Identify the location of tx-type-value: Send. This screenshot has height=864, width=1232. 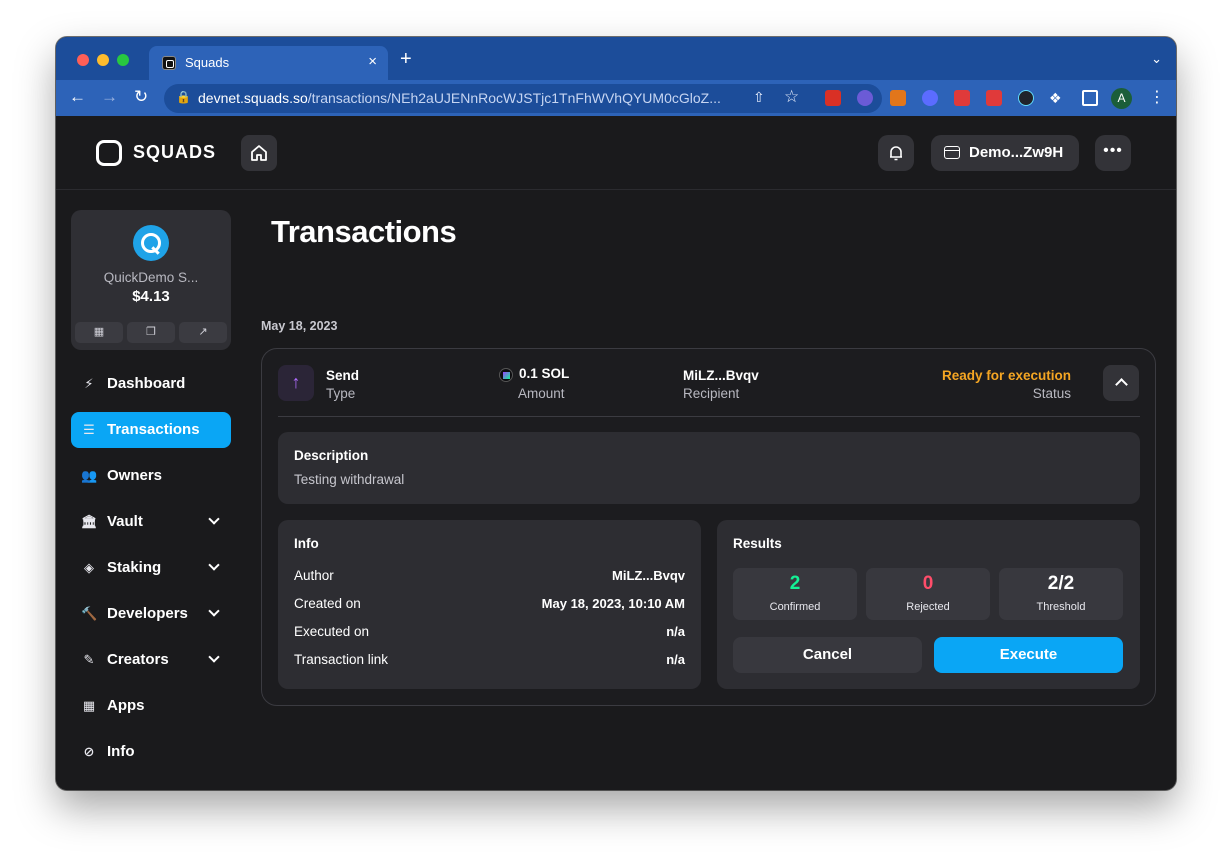
(343, 375).